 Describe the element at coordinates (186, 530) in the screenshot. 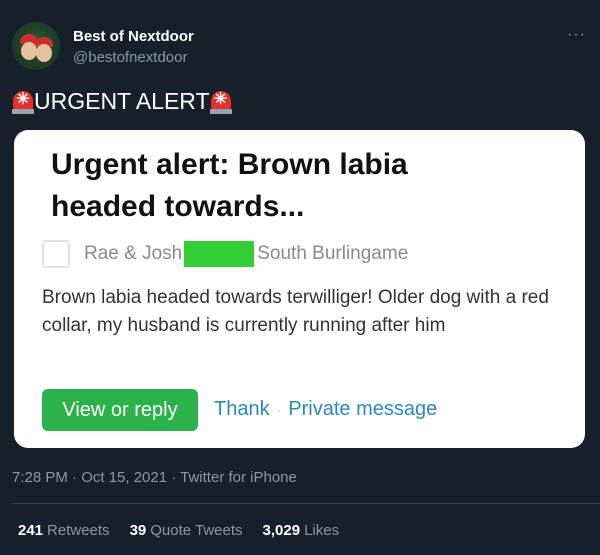

I see `quote-tweets-stat: 39 Quote Tweets` at that location.